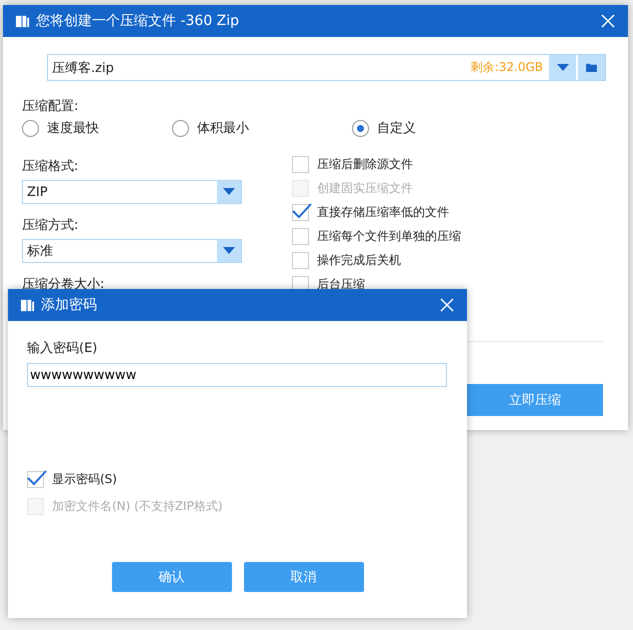 The height and width of the screenshot is (630, 633). I want to click on checkbox-label: 压缩每个文件到单独的压缩, so click(389, 236).